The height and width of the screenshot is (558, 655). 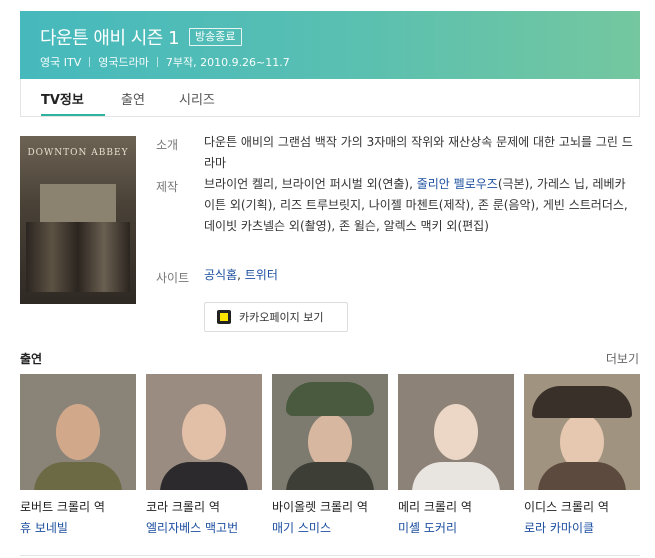 What do you see at coordinates (31, 359) in the screenshot?
I see `cast-section-title: 출연` at bounding box center [31, 359].